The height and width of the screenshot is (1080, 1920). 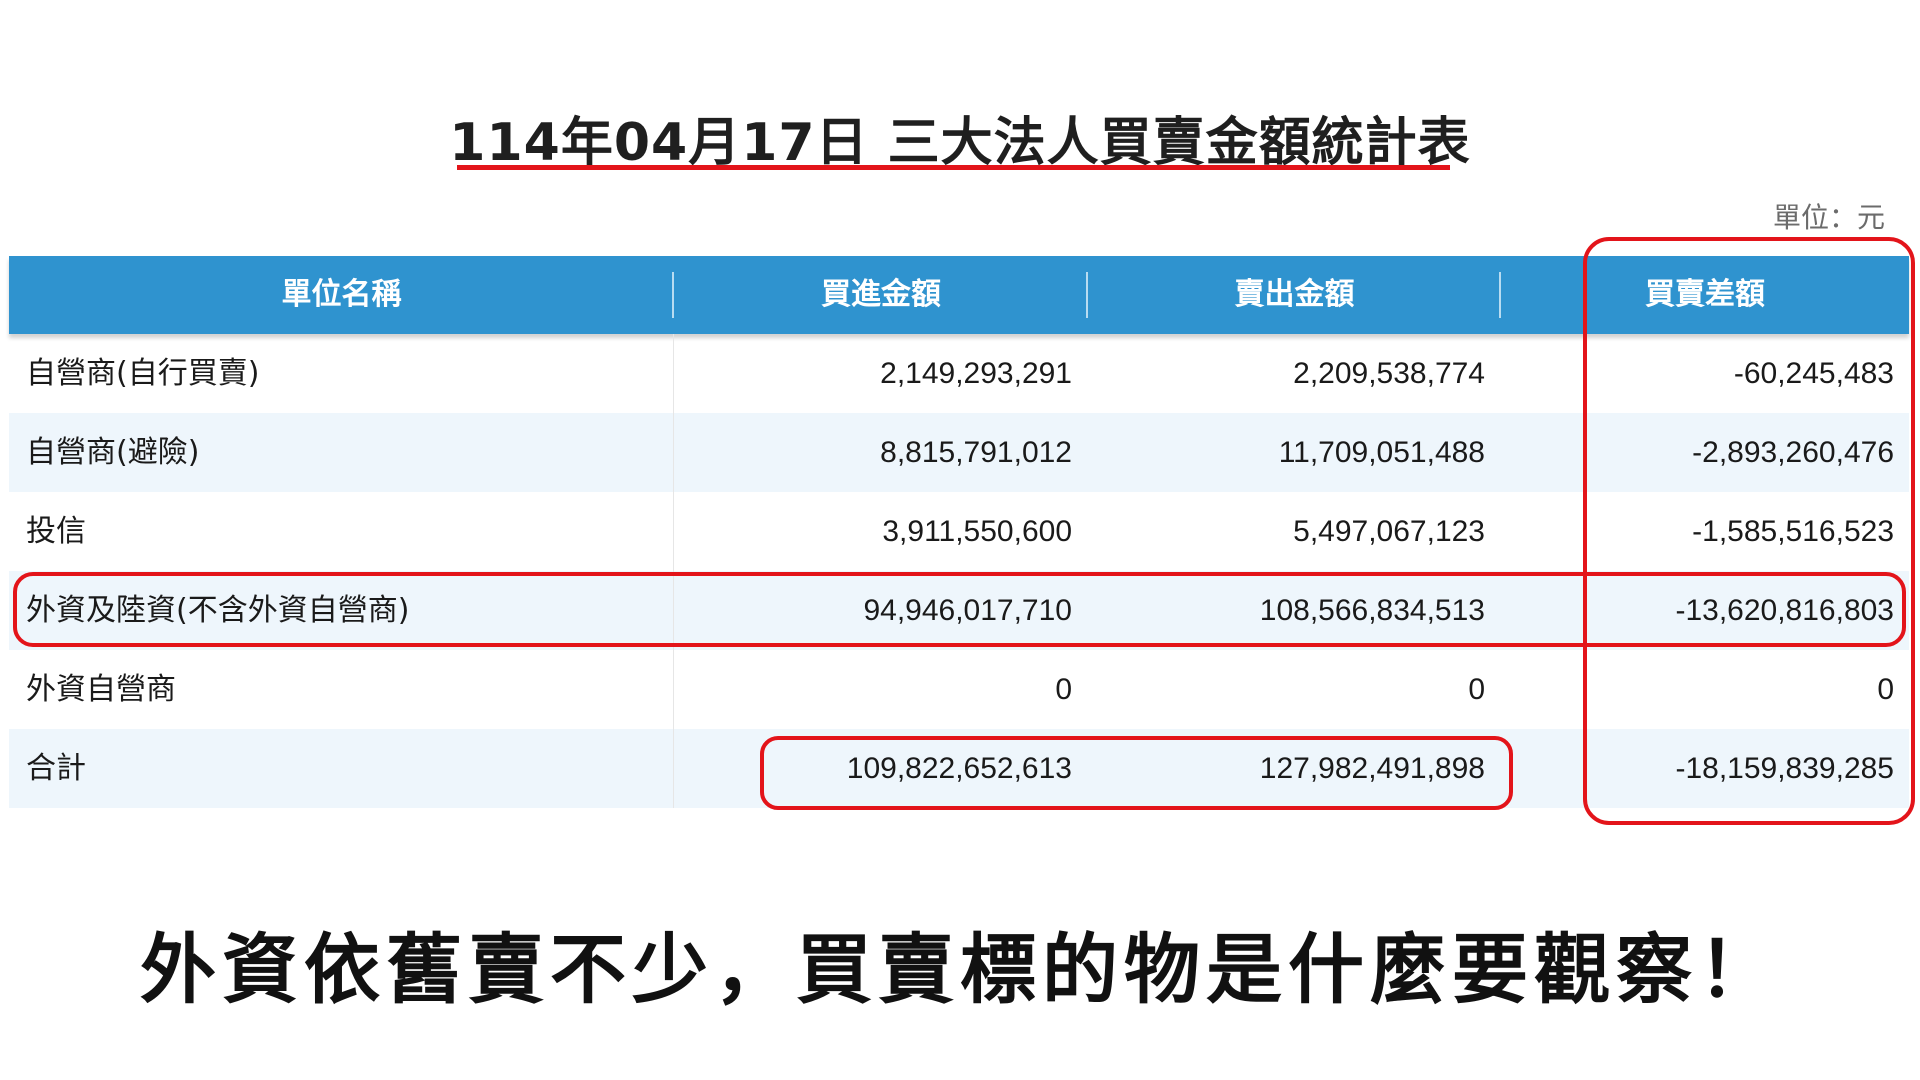 I want to click on row-buy: 3,911,550,600, so click(x=977, y=531).